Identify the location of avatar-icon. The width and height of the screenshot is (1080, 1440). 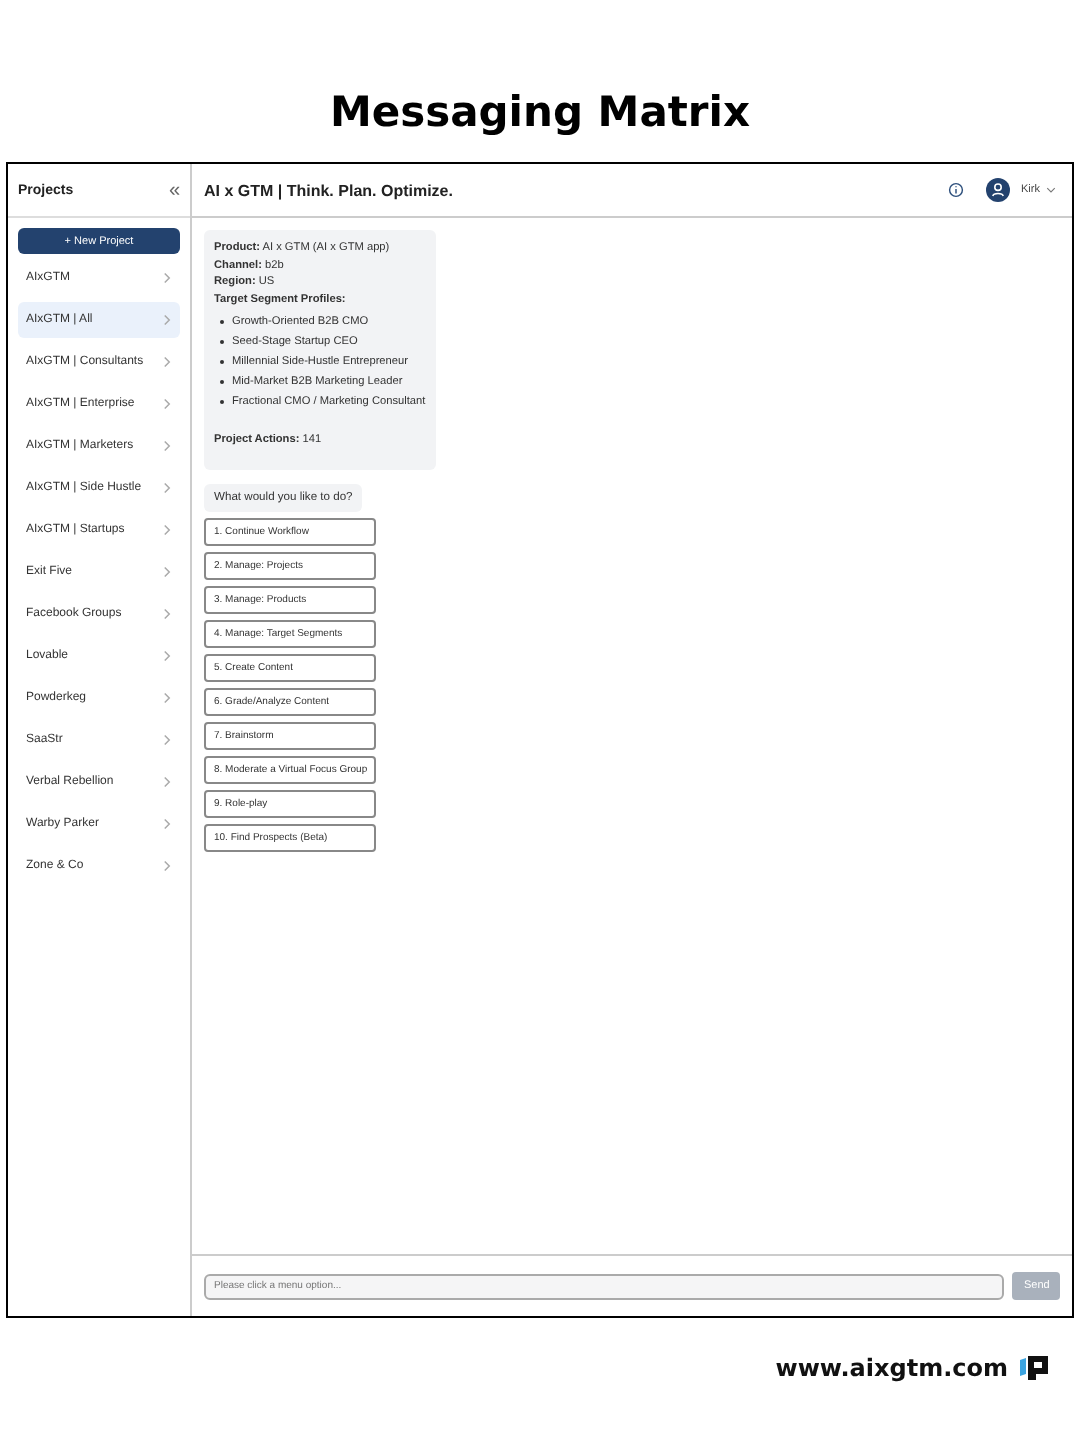
(997, 190).